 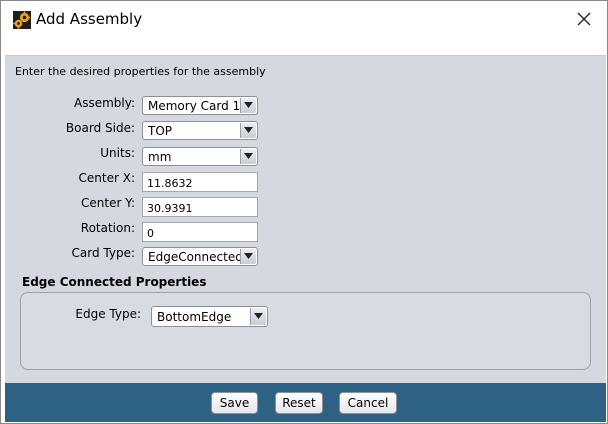 I want to click on center-x-field, so click(x=200, y=182).